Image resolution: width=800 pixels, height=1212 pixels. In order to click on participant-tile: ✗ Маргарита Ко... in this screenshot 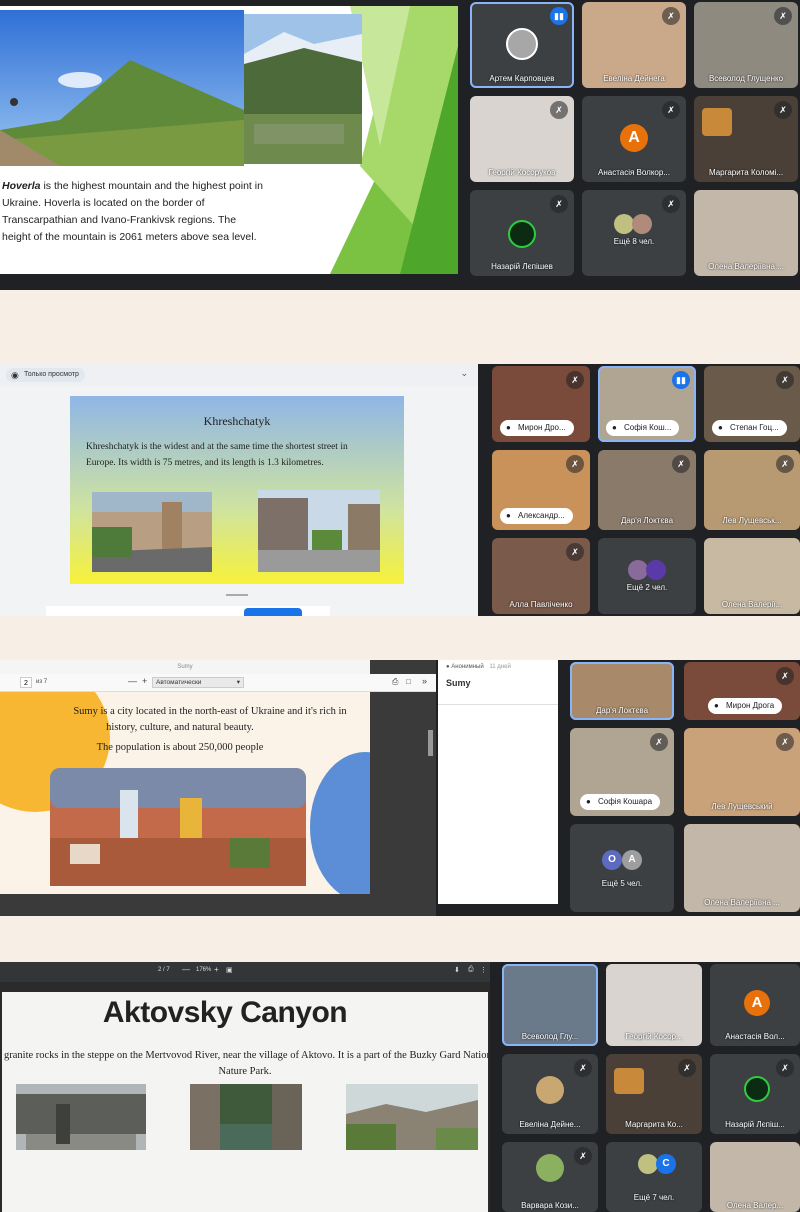, I will do `click(654, 1094)`.